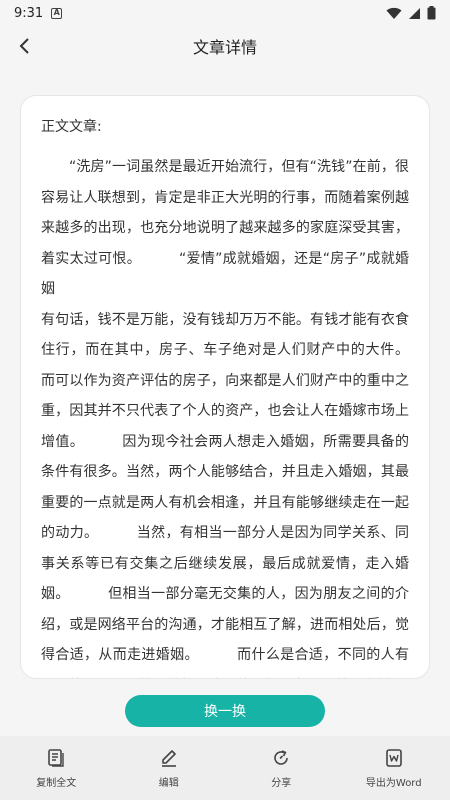 This screenshot has width=450, height=800. I want to click on page-title: 文章详情, so click(224, 47).